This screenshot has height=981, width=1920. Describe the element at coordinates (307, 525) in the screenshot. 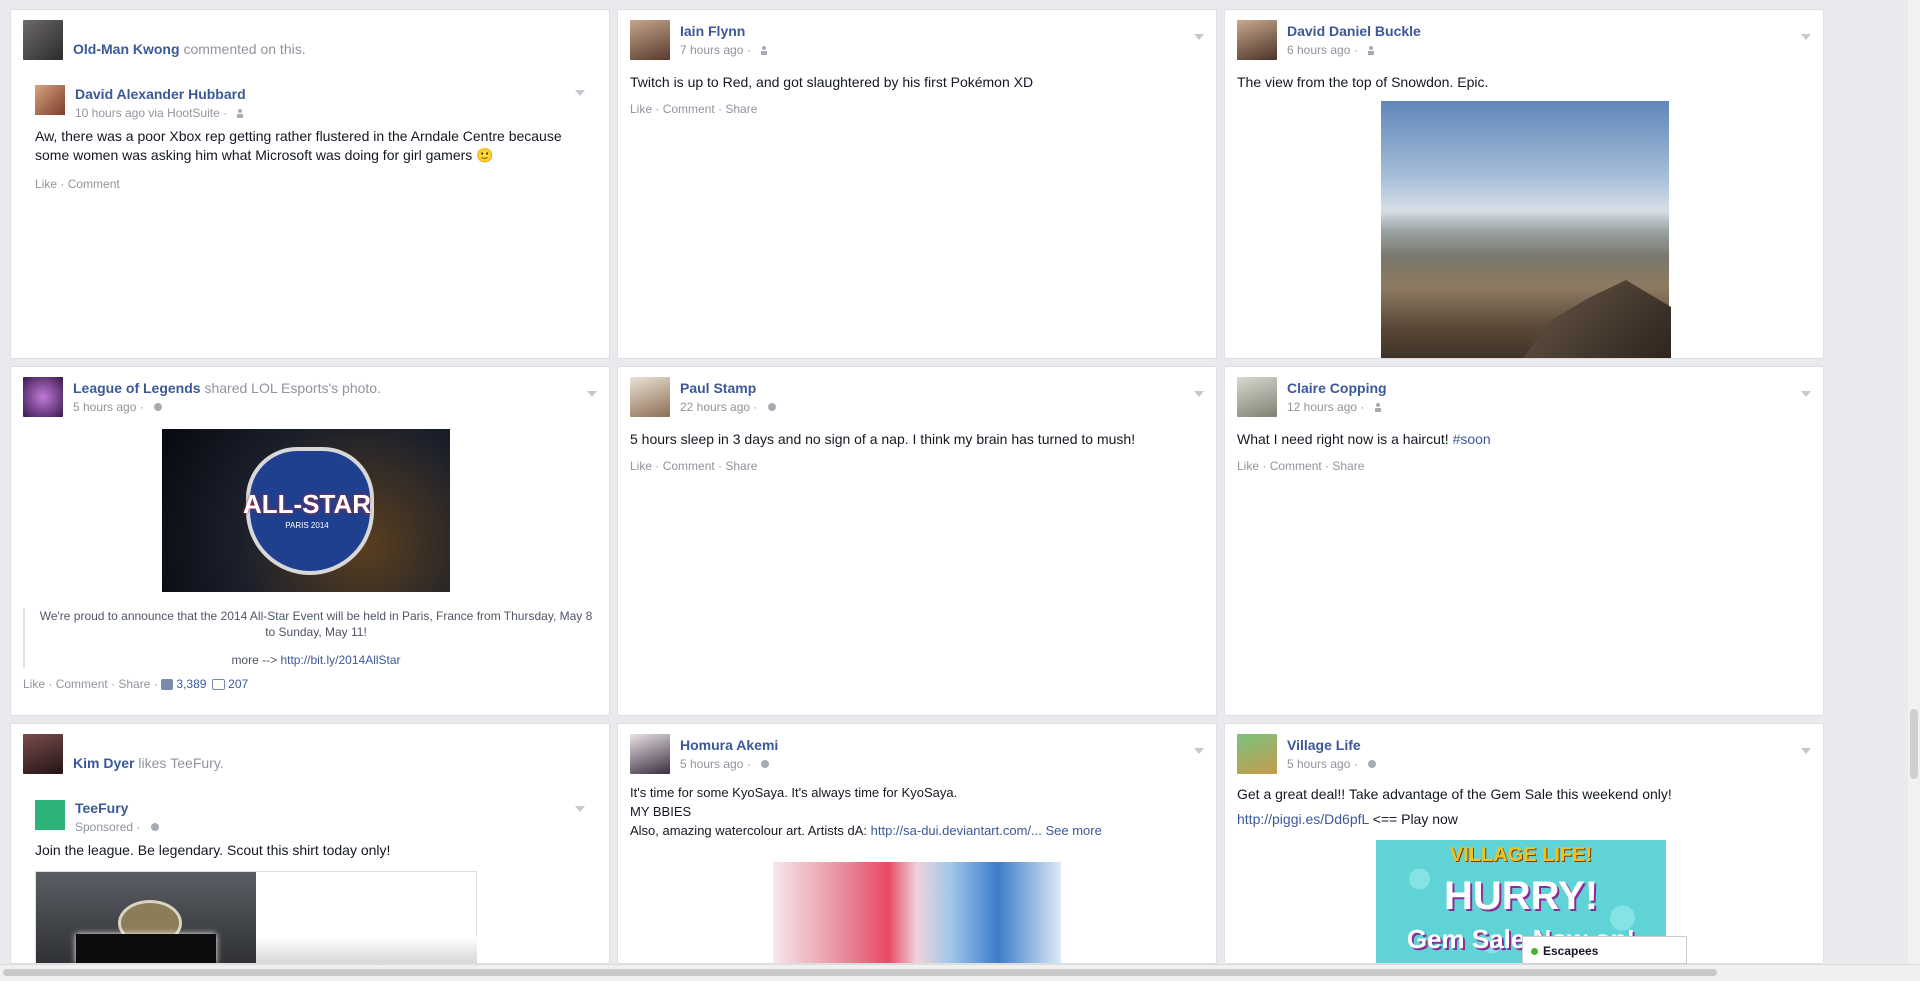

I see `banner-subtitle: PARIS 2014` at that location.